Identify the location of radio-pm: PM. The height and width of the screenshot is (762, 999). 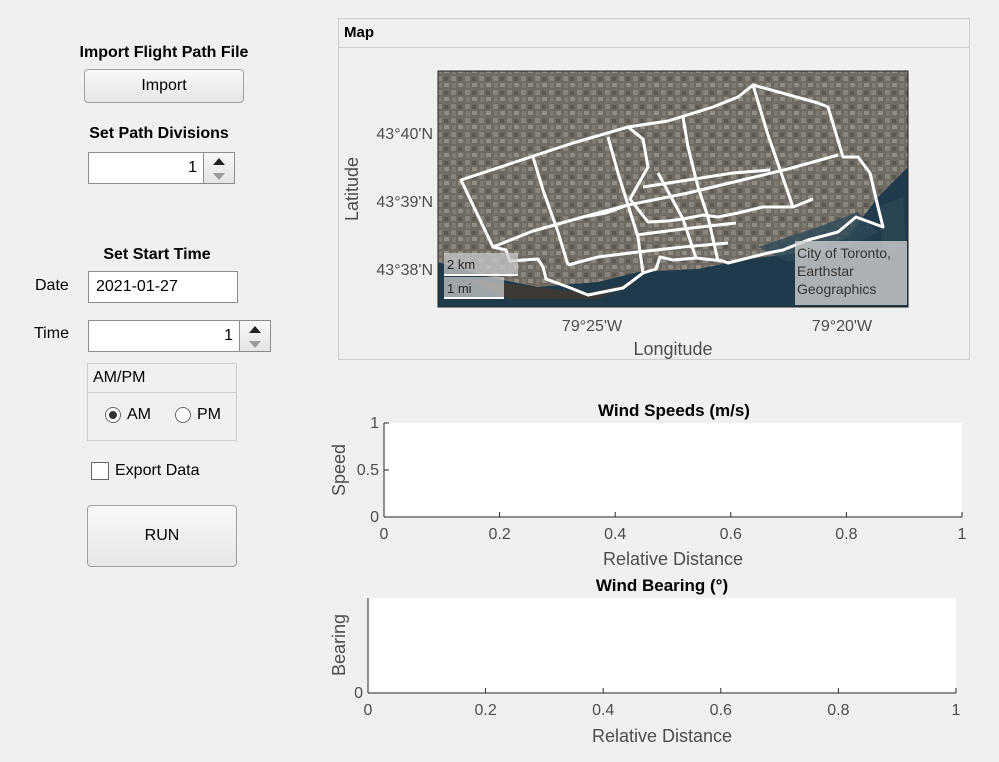
(198, 415).